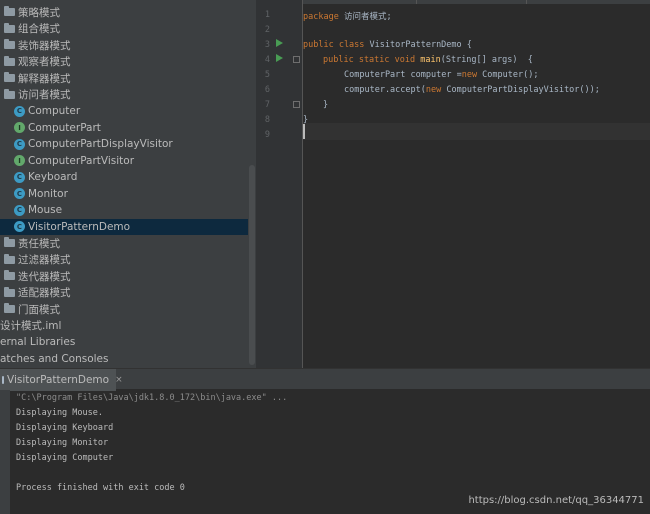 Image resolution: width=650 pixels, height=514 pixels. What do you see at coordinates (44, 260) in the screenshot?
I see `tree-item-label: 过滤器模式` at bounding box center [44, 260].